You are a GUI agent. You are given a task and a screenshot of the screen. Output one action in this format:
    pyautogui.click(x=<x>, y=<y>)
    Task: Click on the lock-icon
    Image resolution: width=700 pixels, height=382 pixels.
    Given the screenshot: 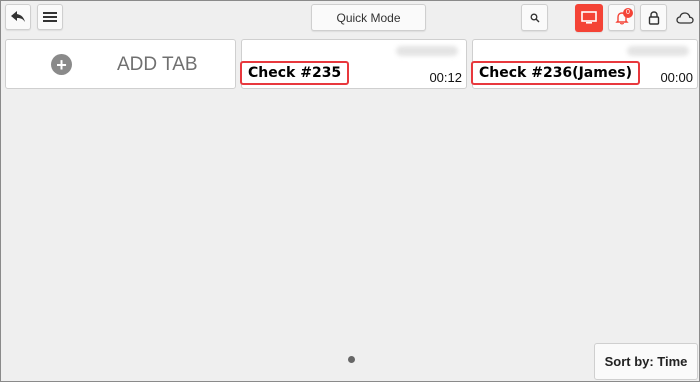 What is the action you would take?
    pyautogui.click(x=653, y=17)
    